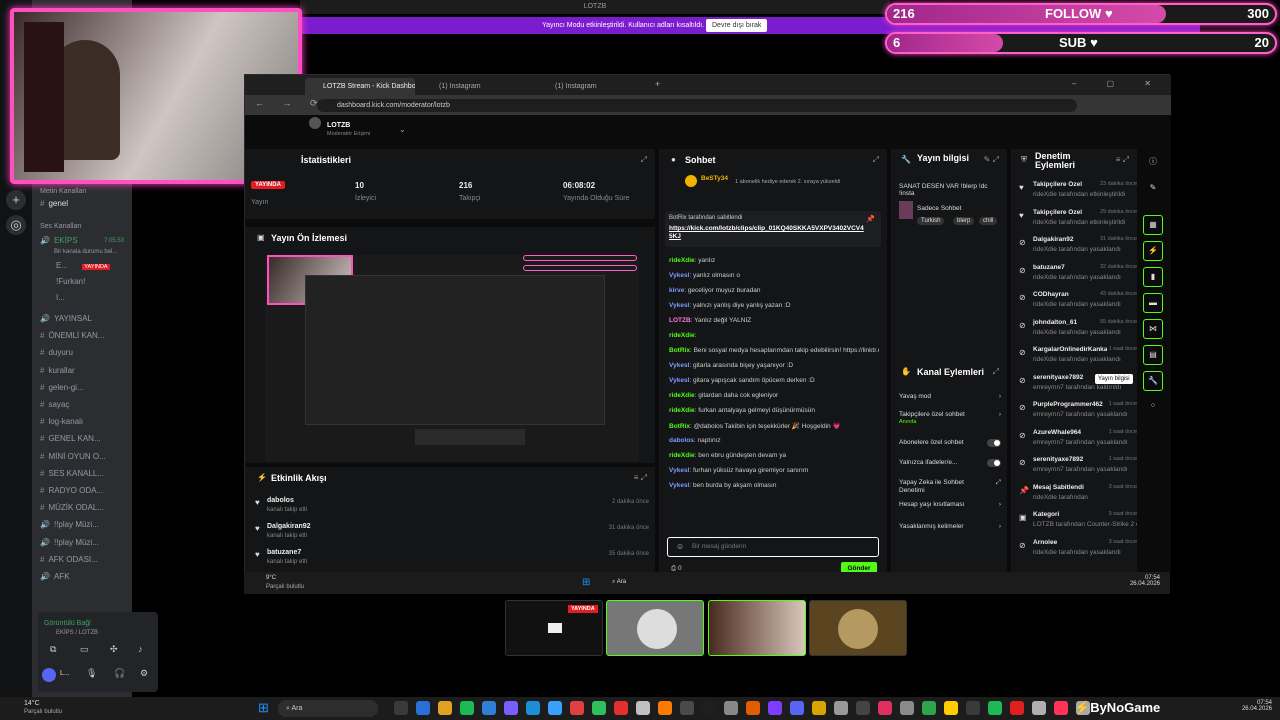  What do you see at coordinates (144, 673) in the screenshot?
I see `settings-gear-icon: ⚙` at bounding box center [144, 673].